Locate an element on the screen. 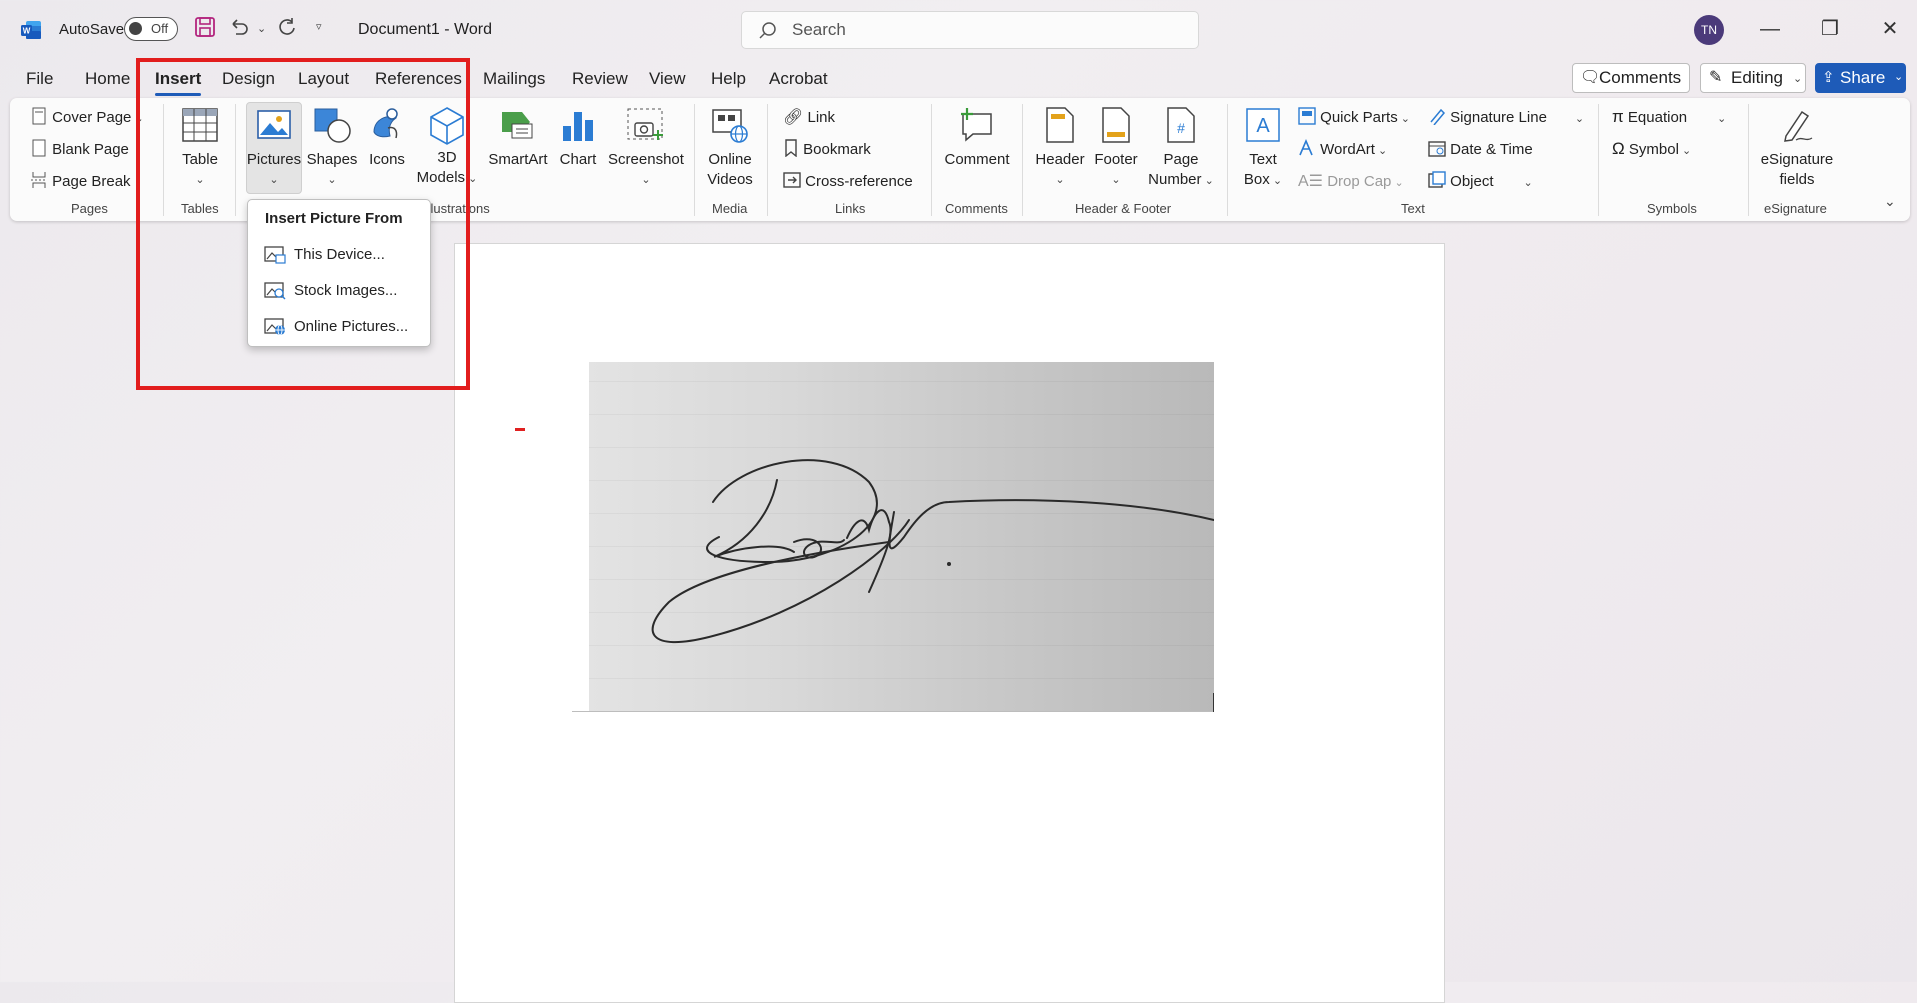 The width and height of the screenshot is (1917, 1003). group-label-symbols: Symbols is located at coordinates (1672, 208).